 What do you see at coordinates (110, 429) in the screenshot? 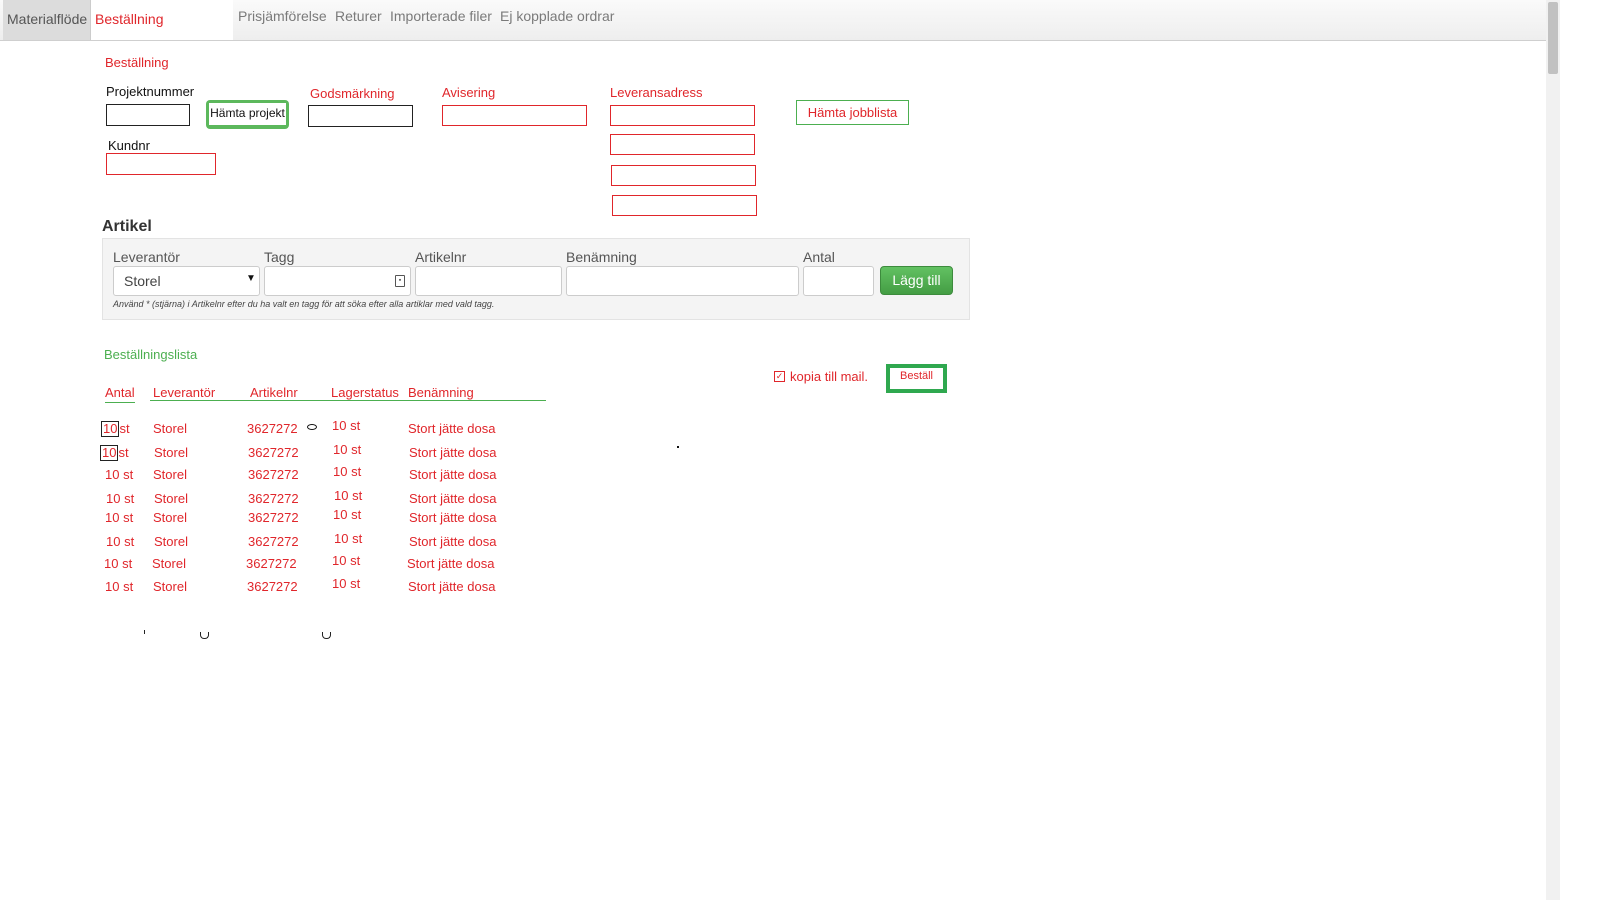
I see `row-1-qty-input: 10` at bounding box center [110, 429].